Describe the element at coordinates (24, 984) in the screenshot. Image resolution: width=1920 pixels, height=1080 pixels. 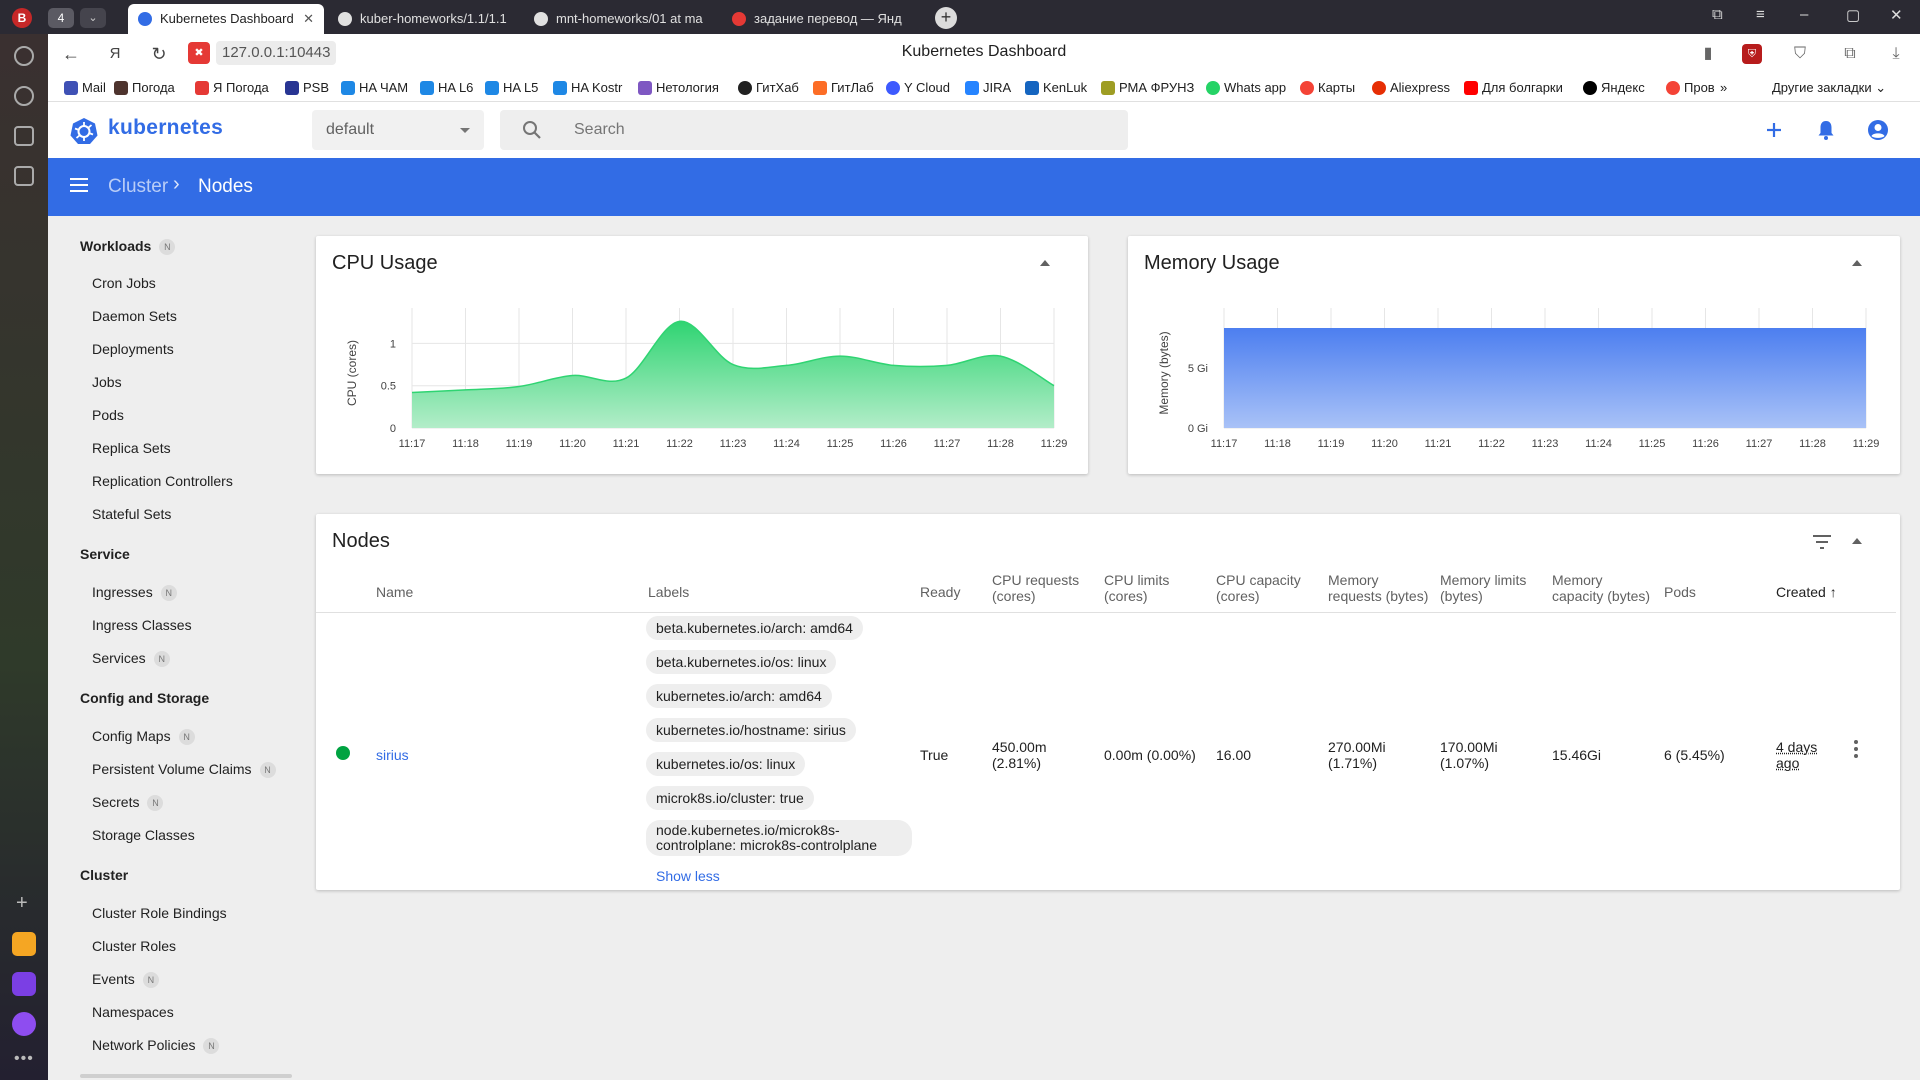
I see `messenger-app-icon` at that location.